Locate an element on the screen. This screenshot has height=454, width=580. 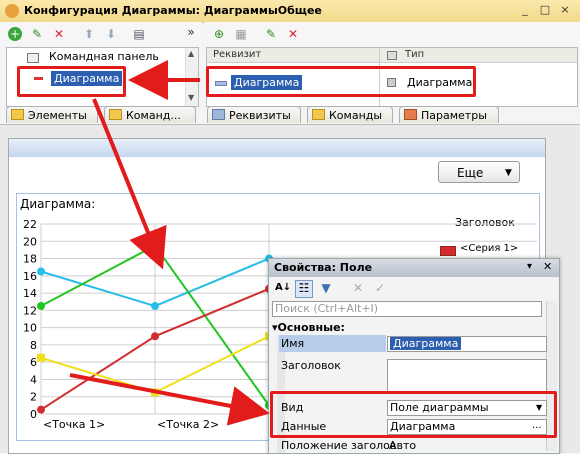
arrow-chart-to-properties is located at coordinates (169, 399).